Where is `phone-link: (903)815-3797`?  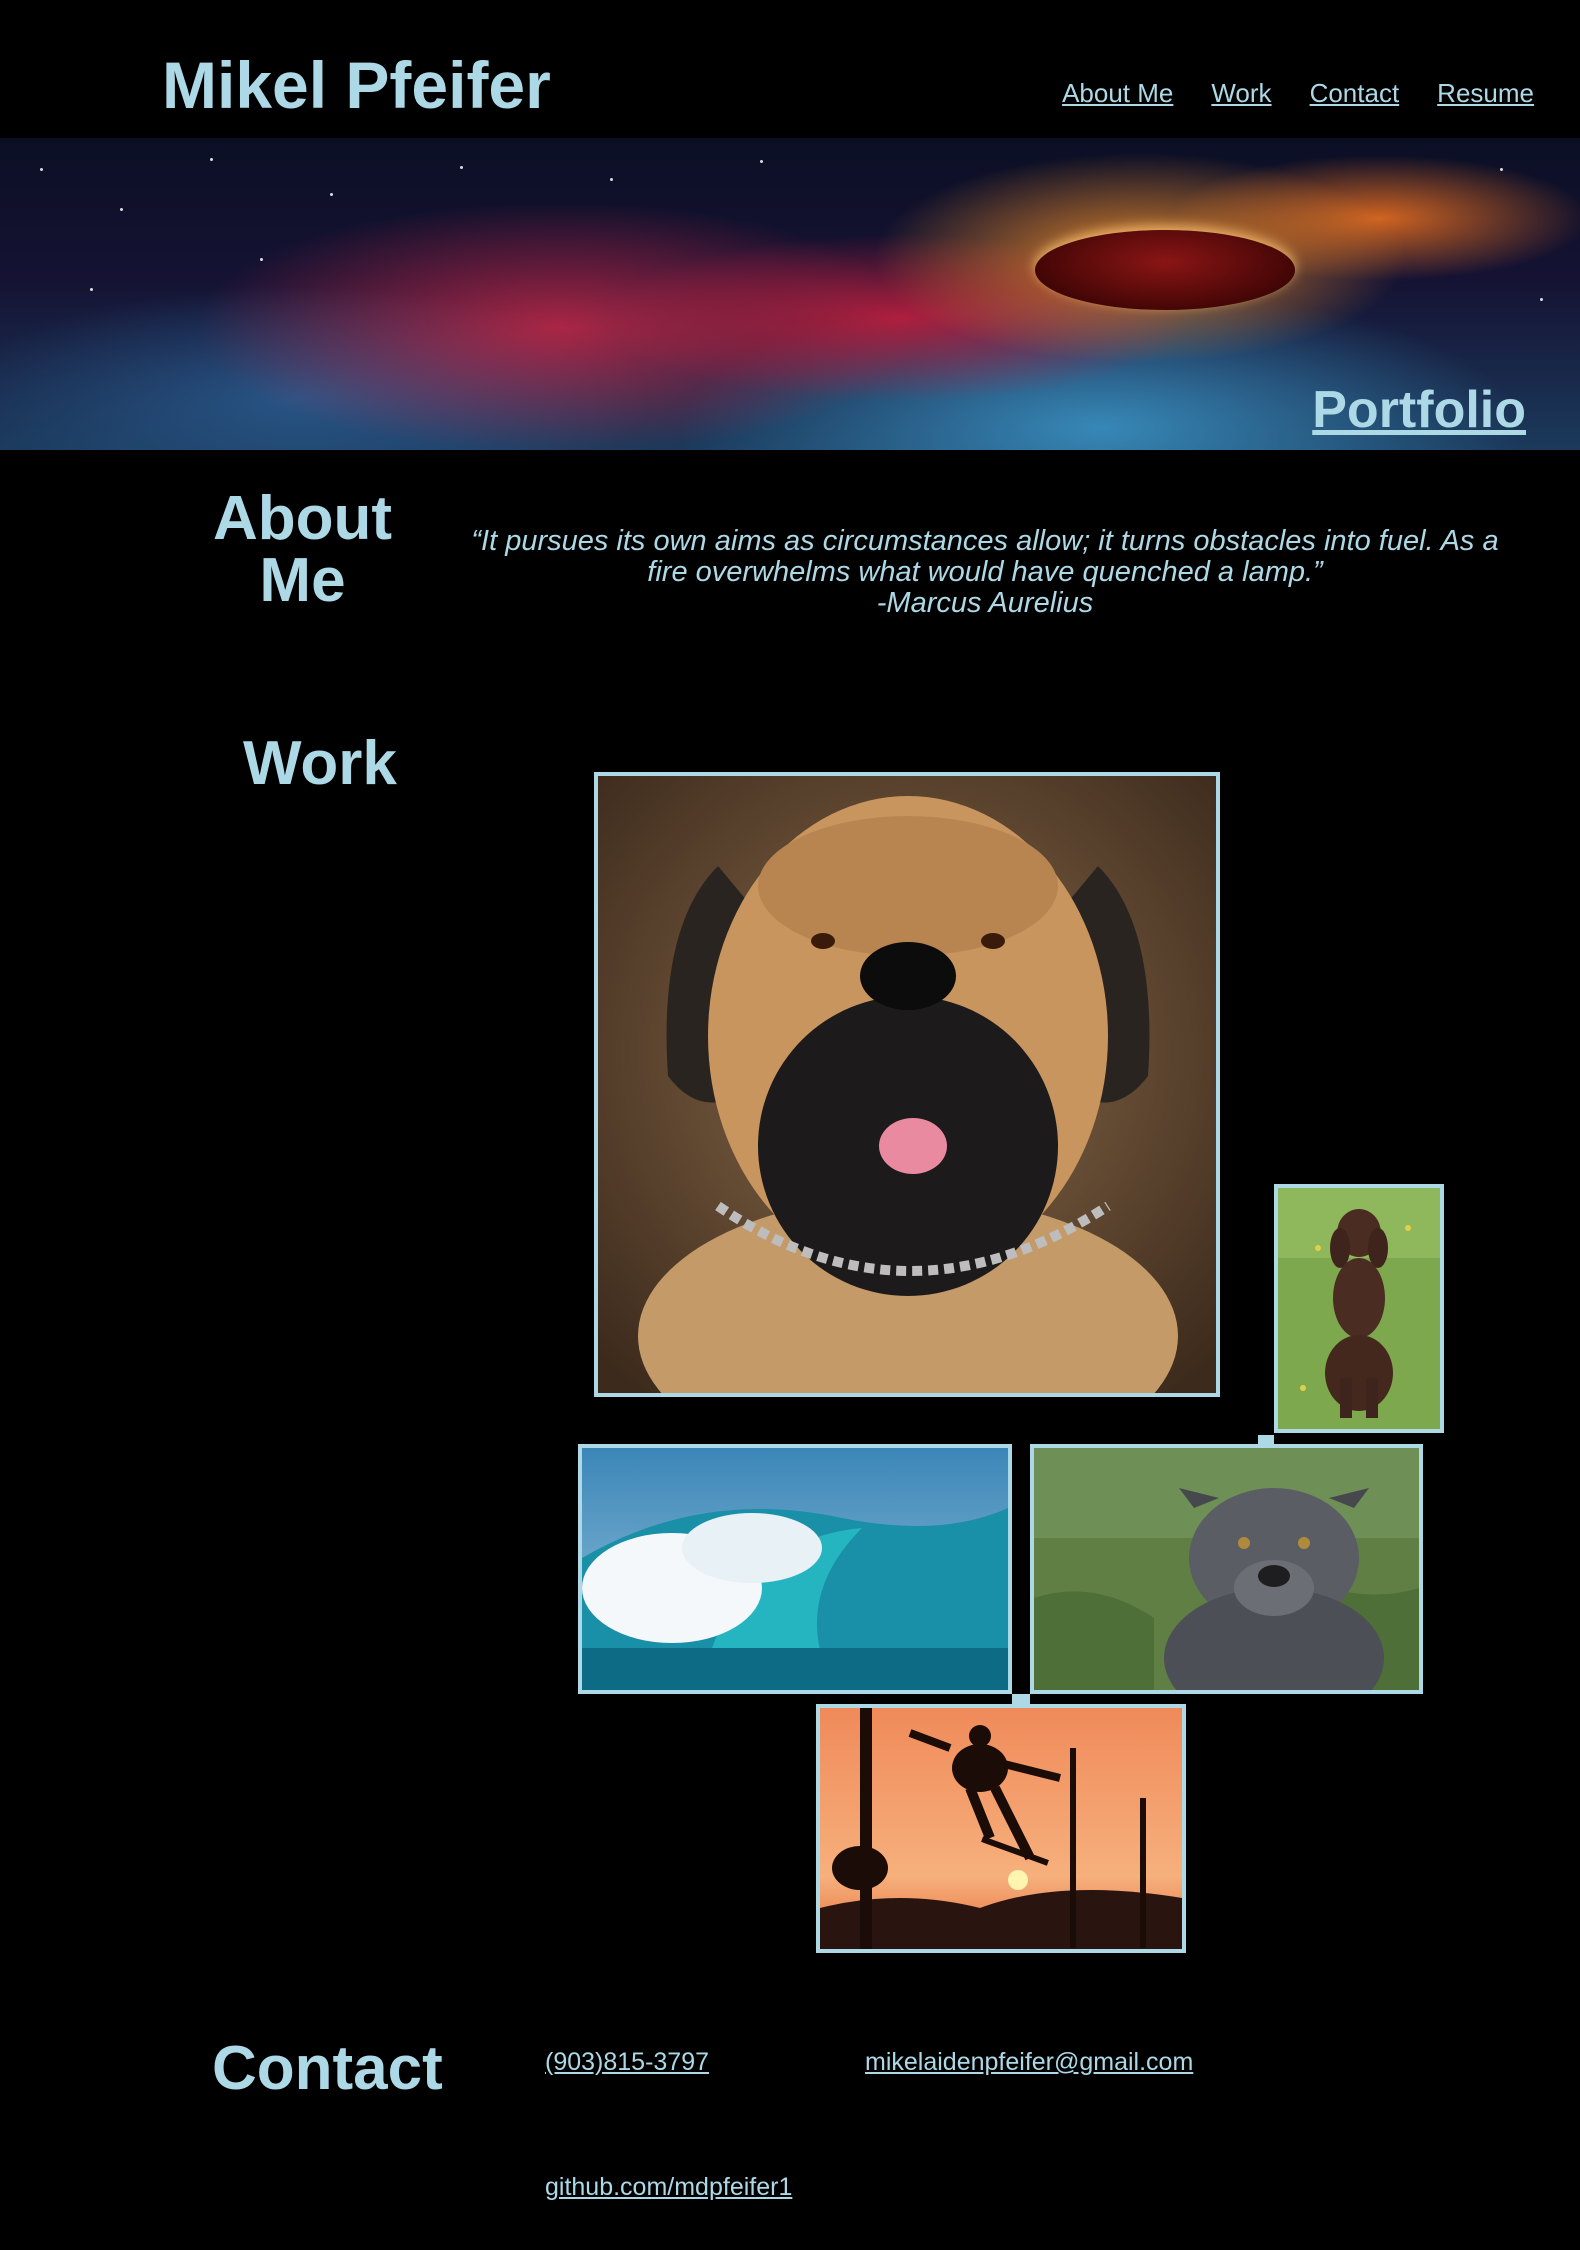 phone-link: (903)815-3797 is located at coordinates (627, 2062).